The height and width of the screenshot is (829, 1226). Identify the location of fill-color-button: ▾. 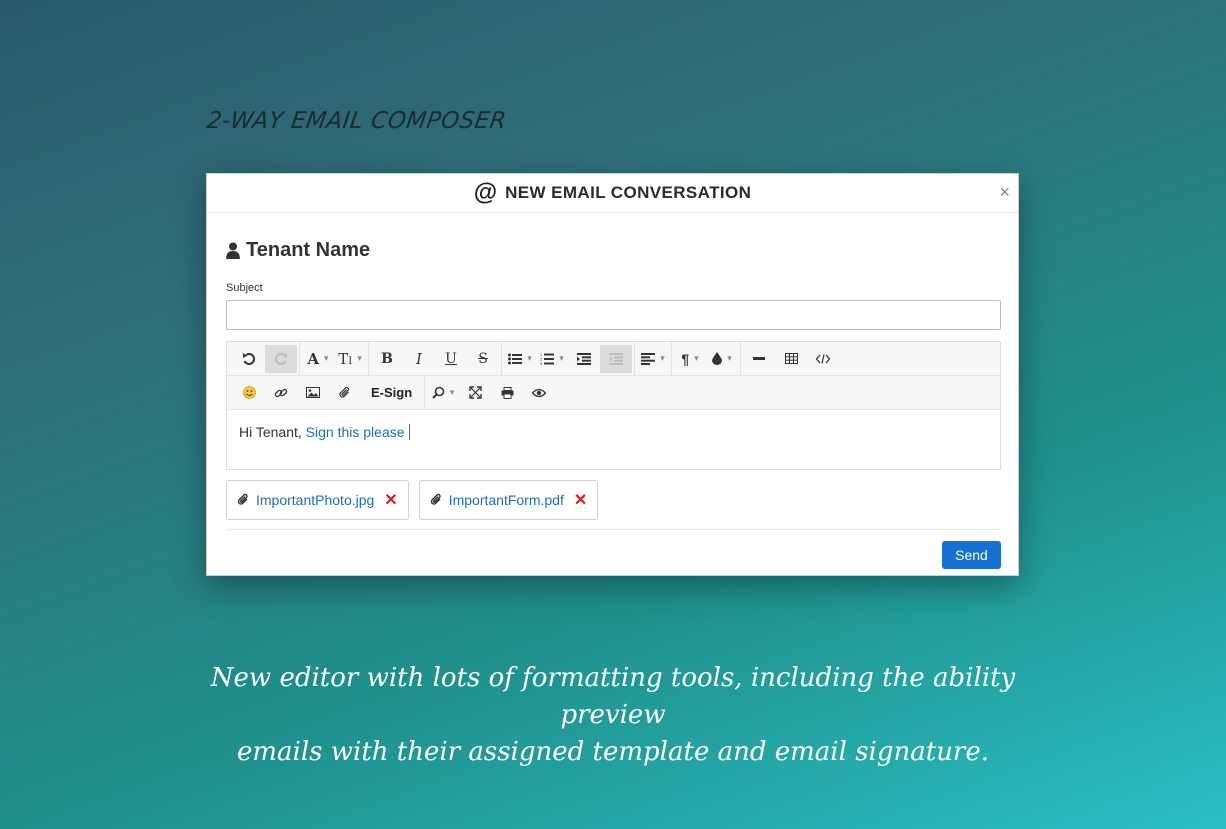
(722, 359).